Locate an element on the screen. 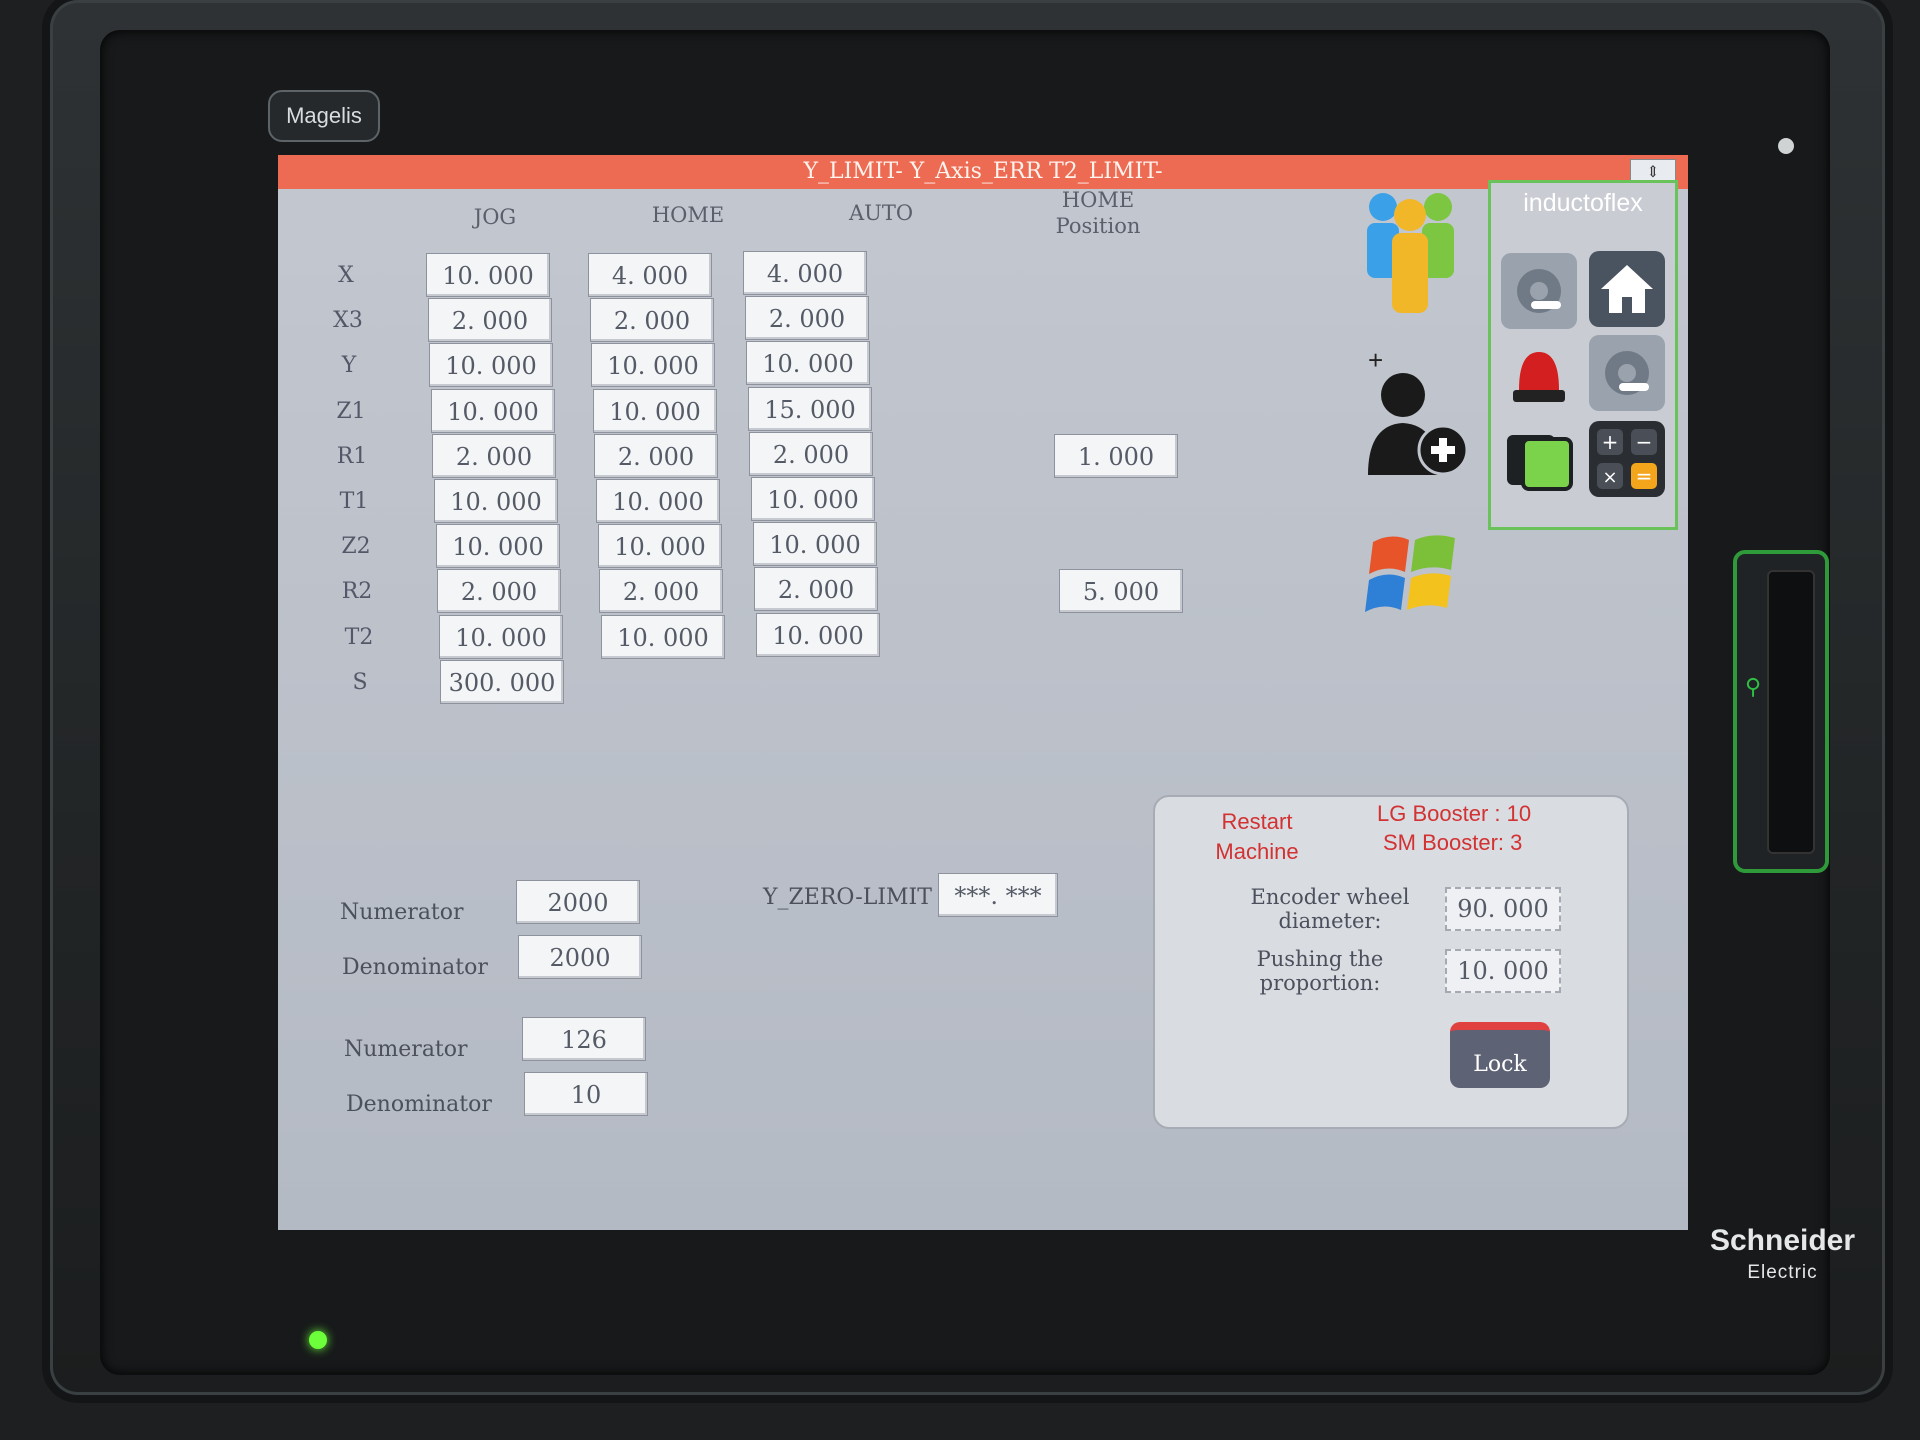  t1-home-field: 10. 000 is located at coordinates (658, 501).